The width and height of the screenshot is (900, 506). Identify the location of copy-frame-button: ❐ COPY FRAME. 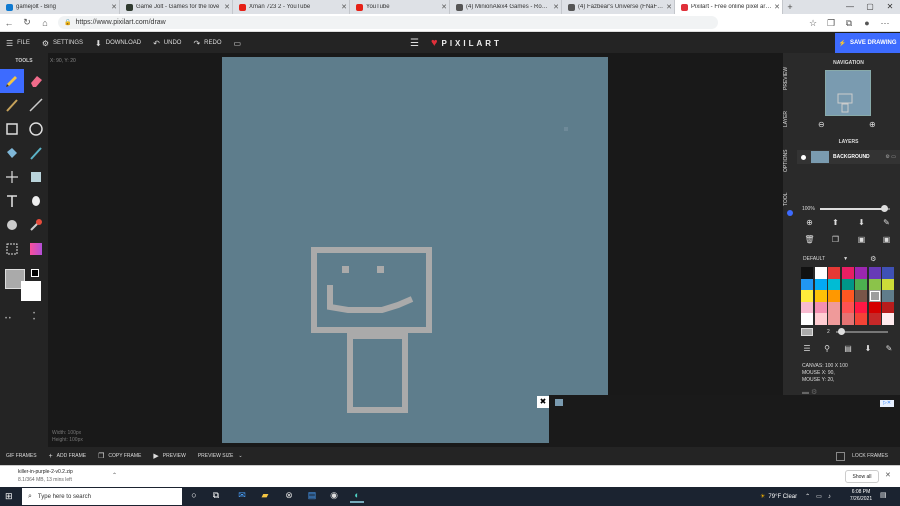
(119, 456).